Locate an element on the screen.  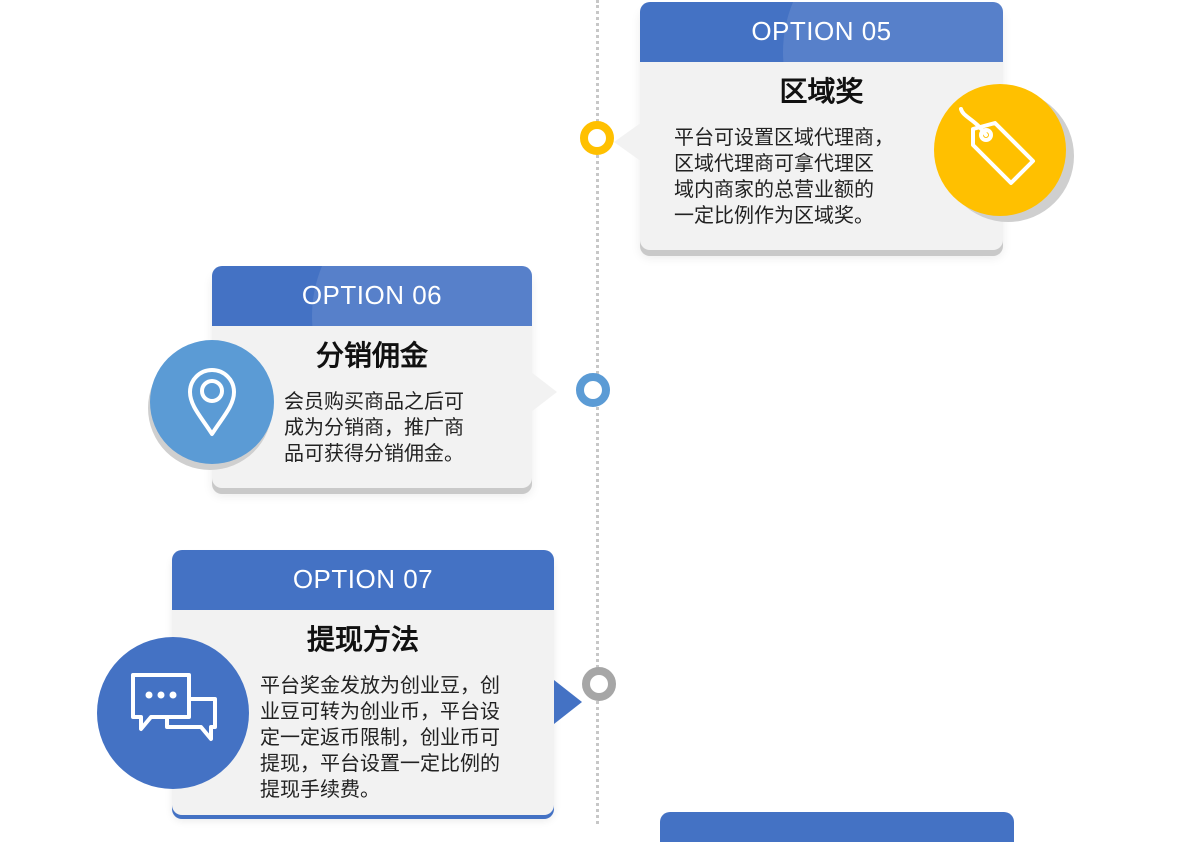
location-pin-icon is located at coordinates (212, 402).